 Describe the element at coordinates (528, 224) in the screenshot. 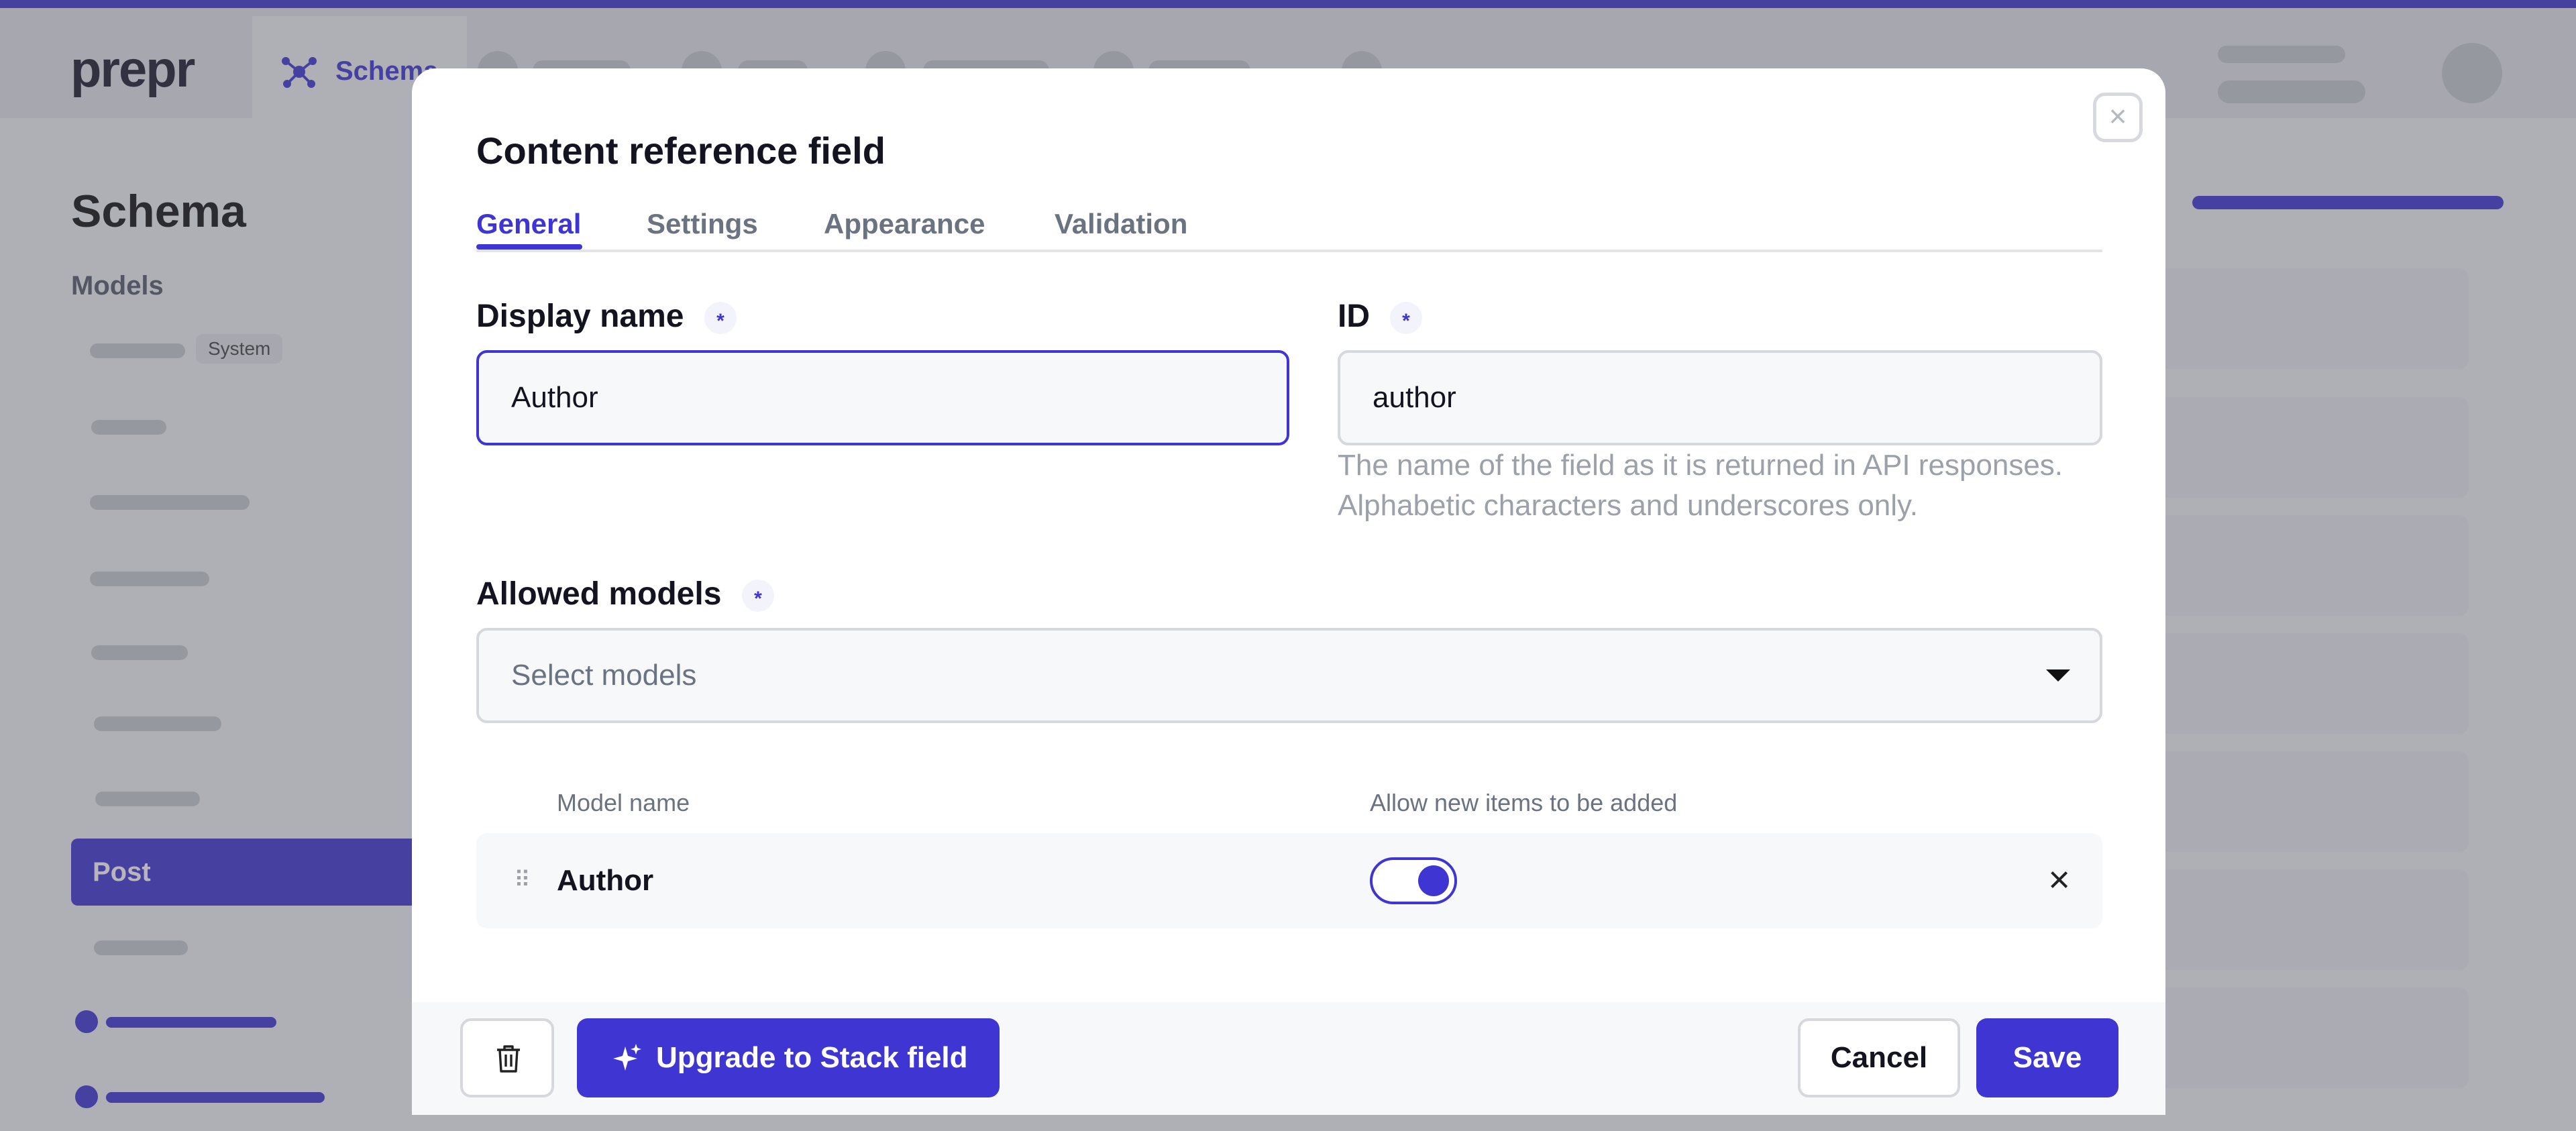

I see `tab-general: General` at that location.